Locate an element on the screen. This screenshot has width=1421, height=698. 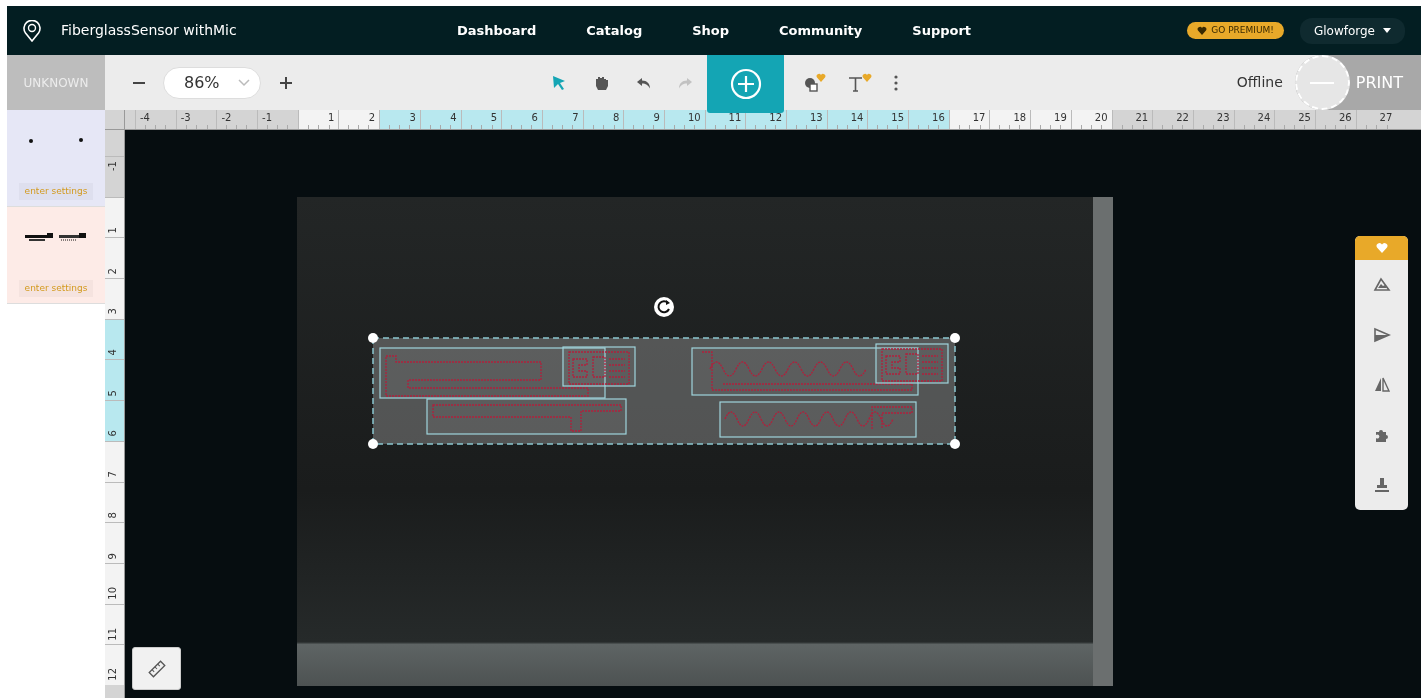
ruler-label: -4 is located at coordinates (145, 118).